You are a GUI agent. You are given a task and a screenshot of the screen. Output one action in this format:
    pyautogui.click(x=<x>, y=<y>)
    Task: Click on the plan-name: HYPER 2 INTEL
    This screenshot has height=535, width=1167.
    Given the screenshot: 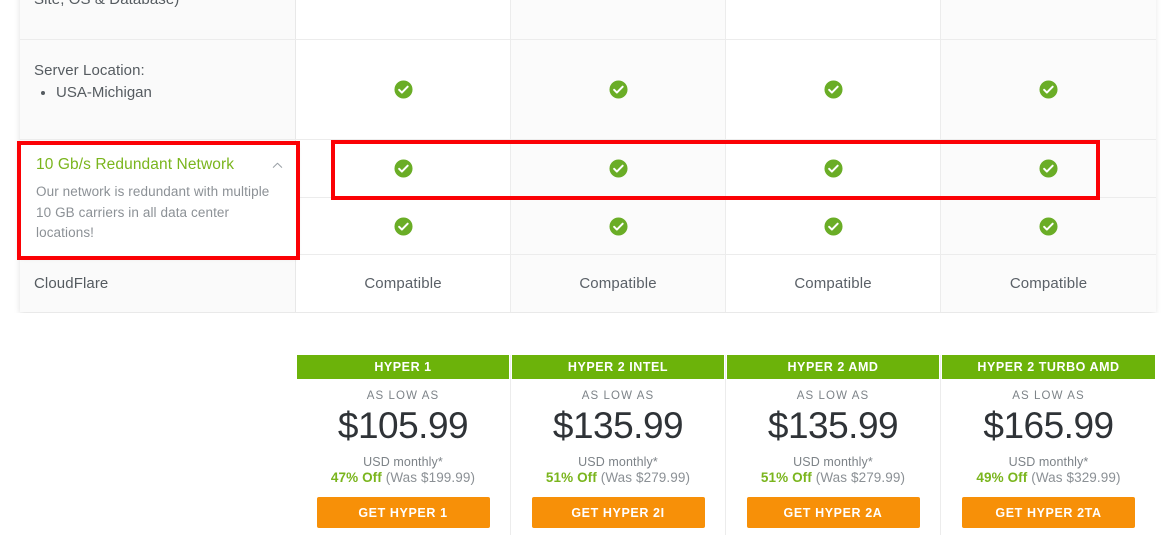 What is the action you would take?
    pyautogui.click(x=618, y=367)
    